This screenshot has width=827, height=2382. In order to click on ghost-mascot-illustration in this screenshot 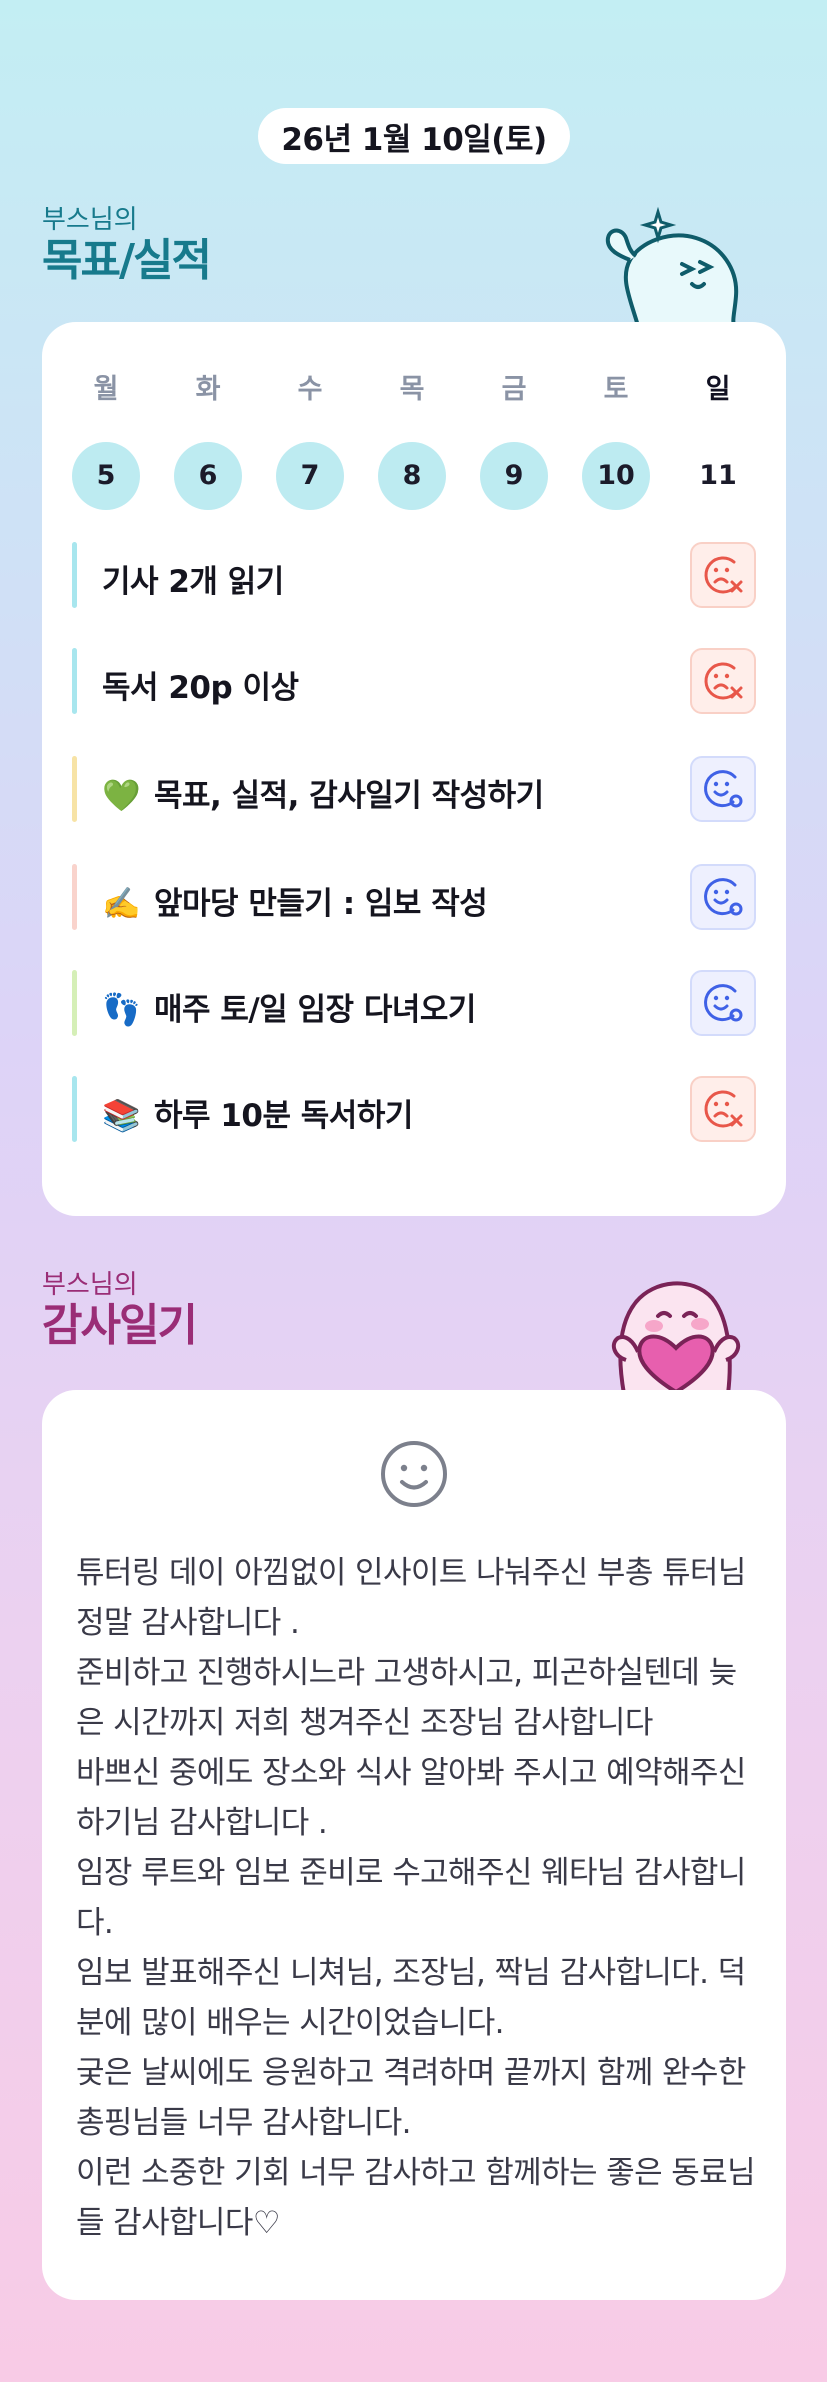, I will do `click(672, 267)`.